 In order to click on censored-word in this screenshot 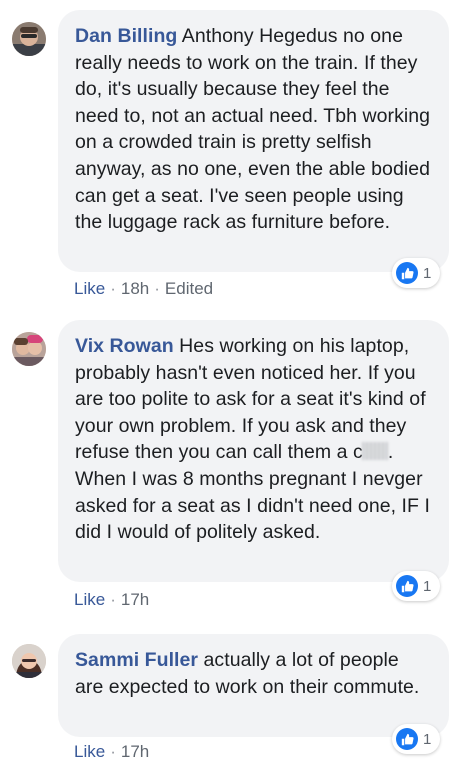, I will do `click(374, 451)`.